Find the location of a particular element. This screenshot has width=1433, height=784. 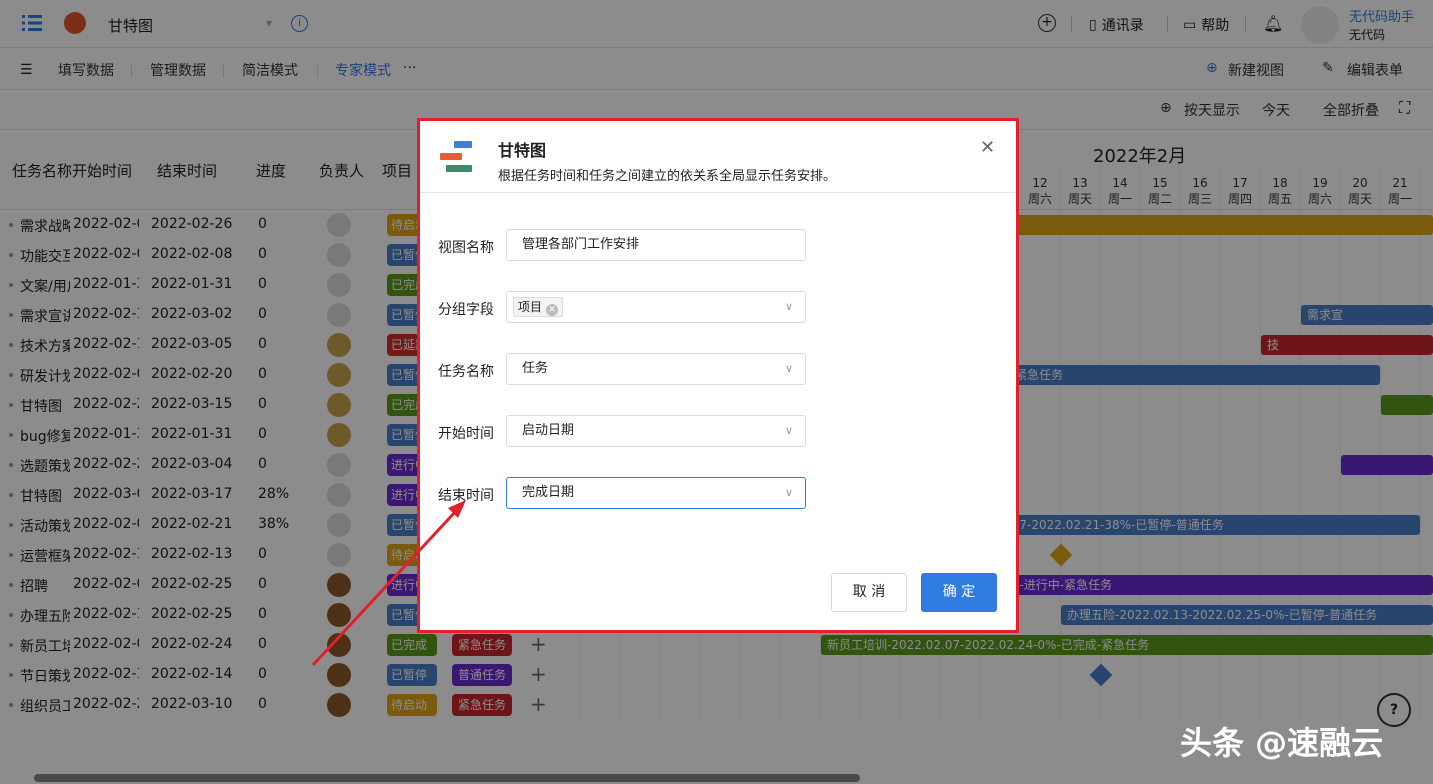

end-time-value: 完成日期 is located at coordinates (548, 492).